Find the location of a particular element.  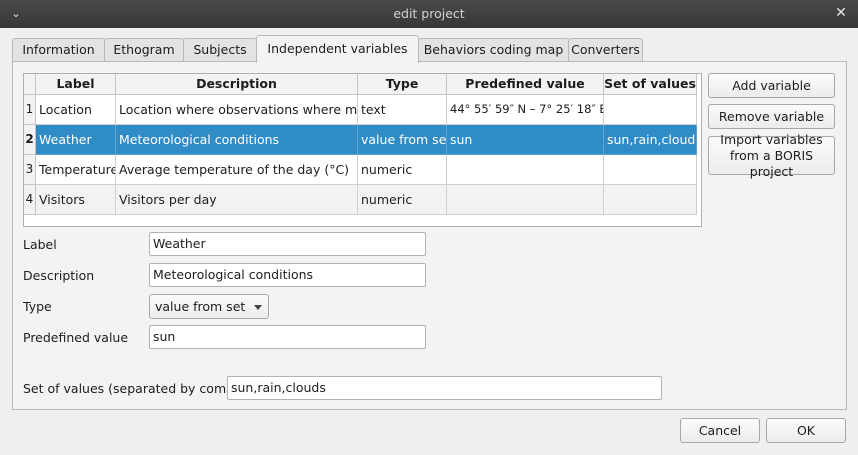

type-field-label: Type is located at coordinates (37, 306).